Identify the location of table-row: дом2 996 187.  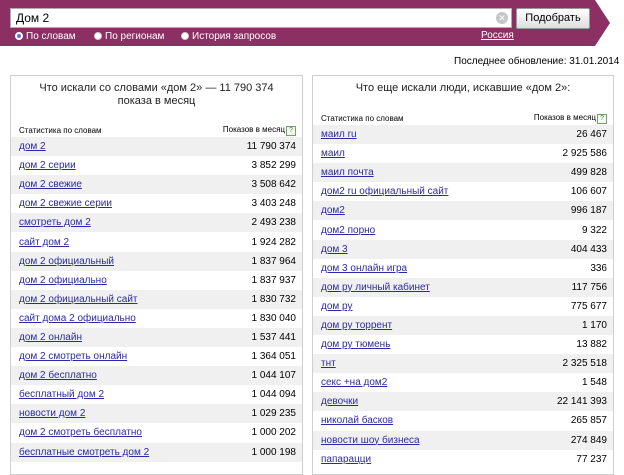
(463, 211).